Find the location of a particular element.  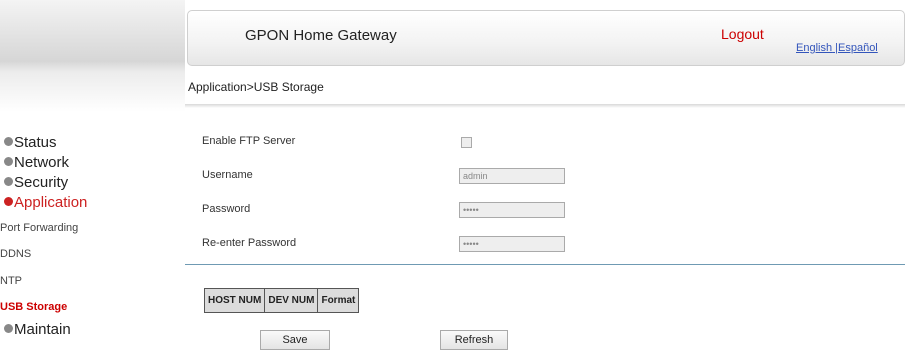

sidebar-item-network: Network is located at coordinates (36, 162).